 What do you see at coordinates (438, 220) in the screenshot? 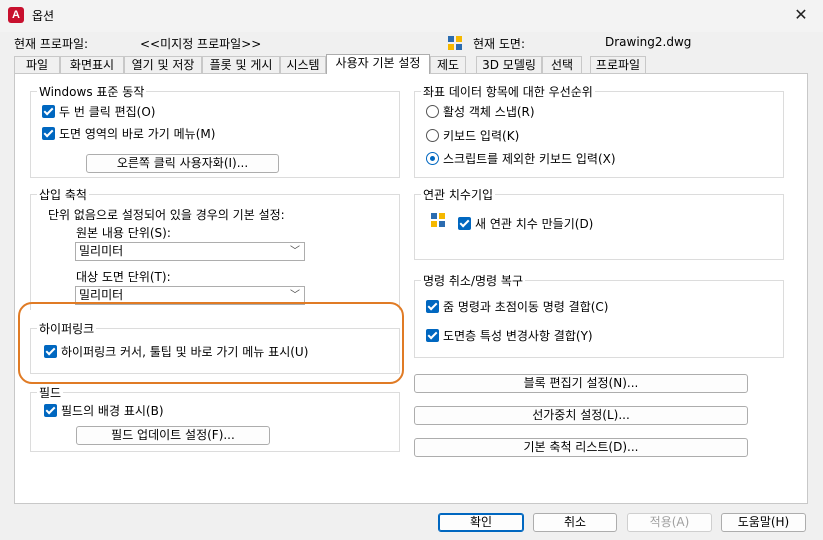
I see `associative-dimension-icon` at bounding box center [438, 220].